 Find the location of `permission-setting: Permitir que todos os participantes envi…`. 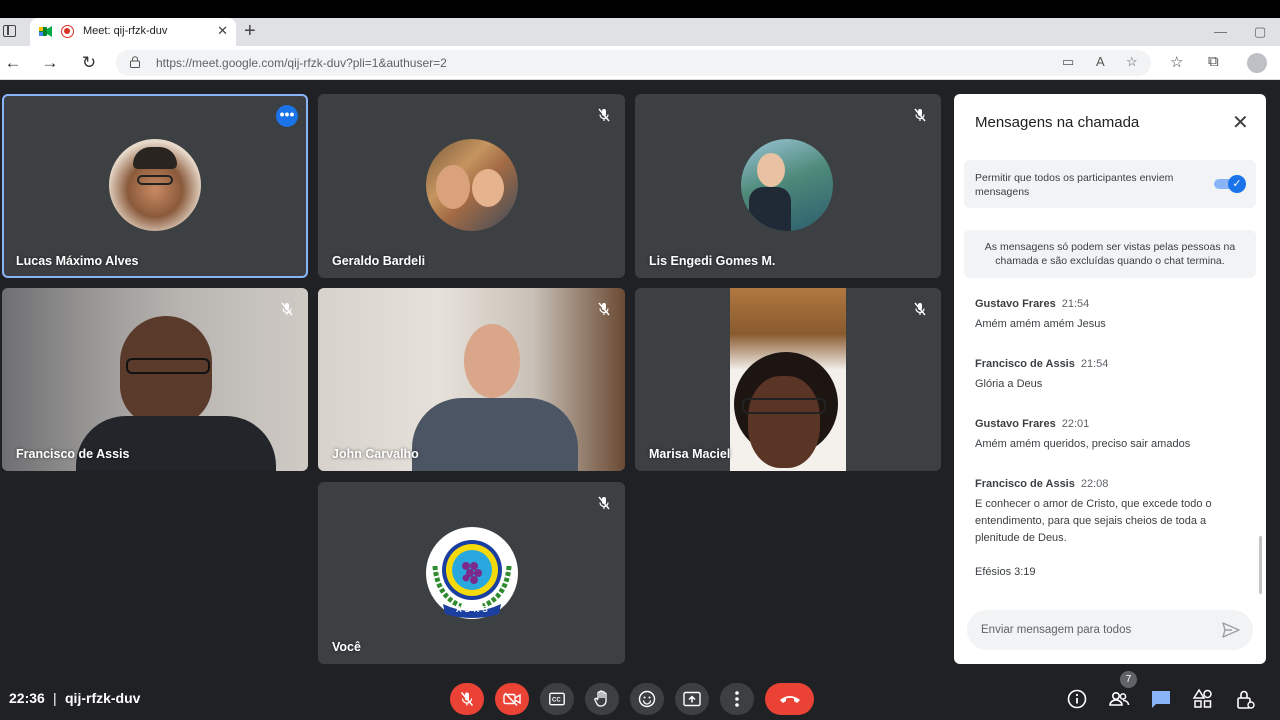

permission-setting: Permitir que todos os participantes envi… is located at coordinates (1110, 184).